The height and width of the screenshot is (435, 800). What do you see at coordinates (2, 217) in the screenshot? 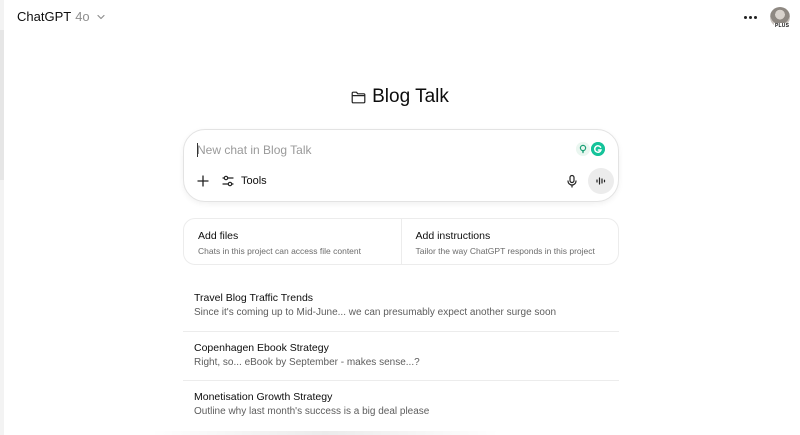
I see `left-scroll-edge` at bounding box center [2, 217].